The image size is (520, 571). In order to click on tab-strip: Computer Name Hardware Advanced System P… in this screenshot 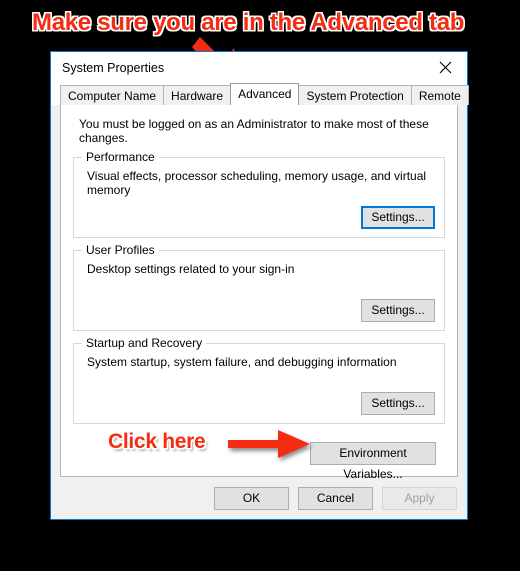, I will do `click(260, 94)`.